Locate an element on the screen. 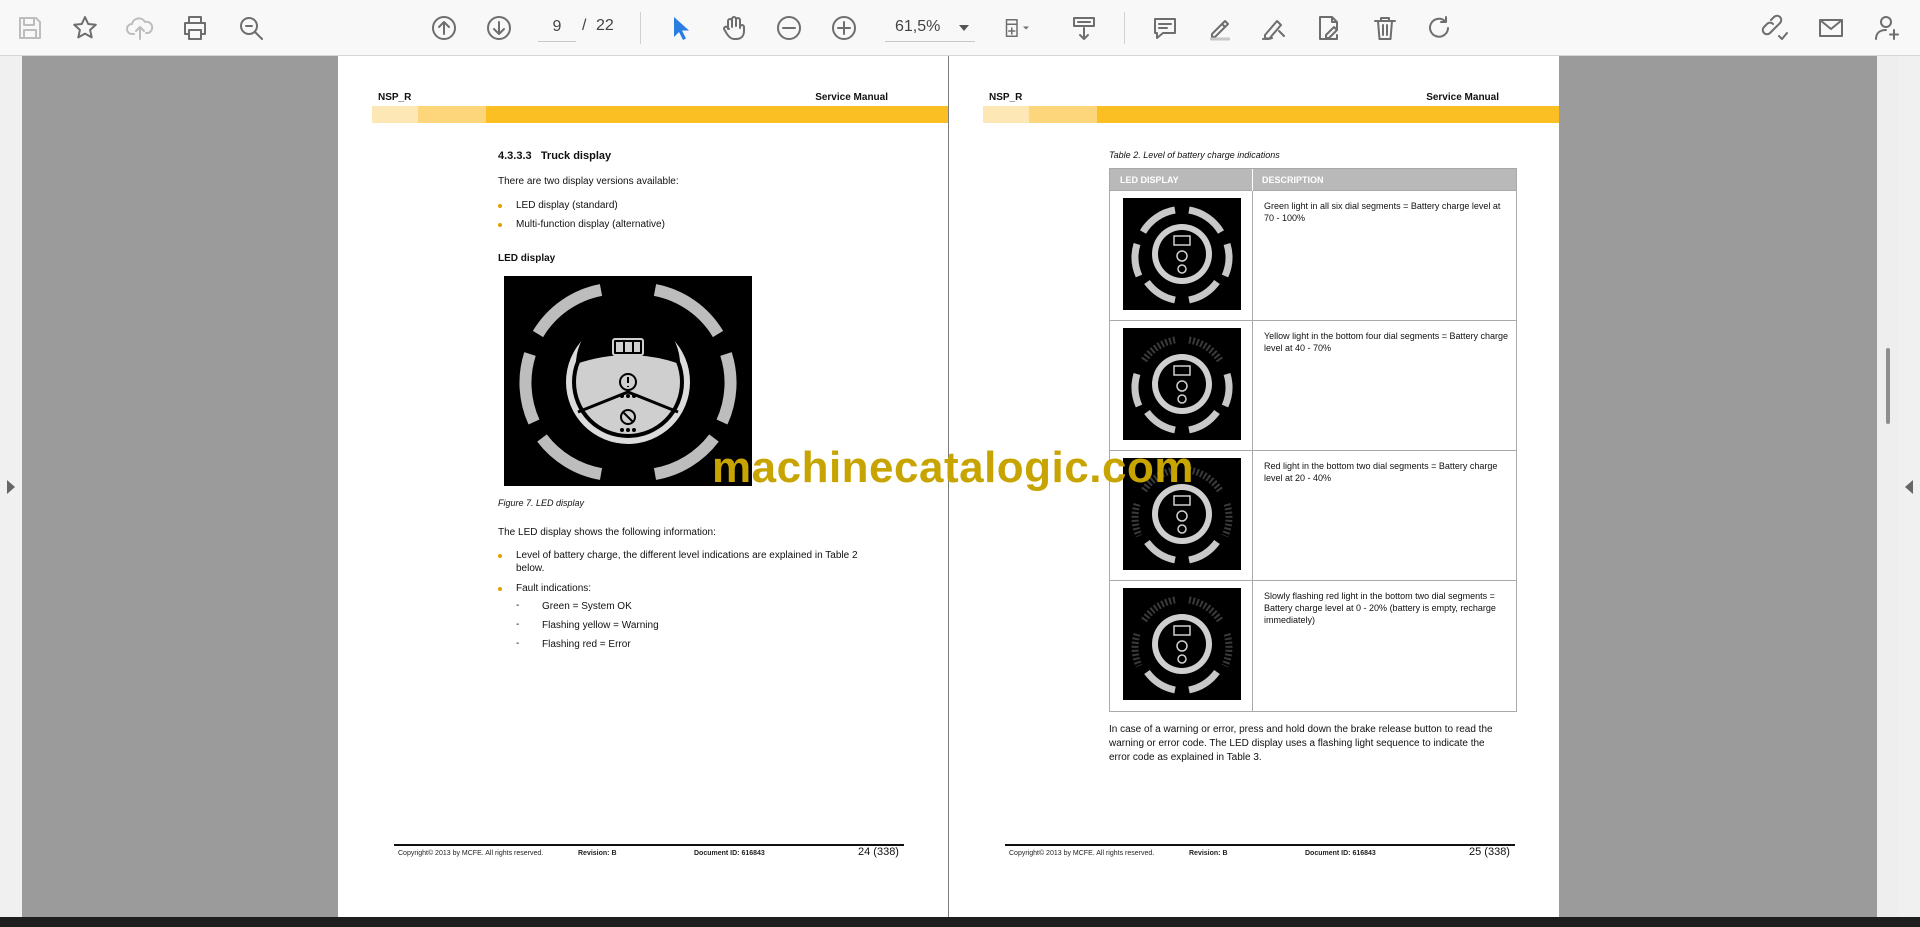  add-user-icon is located at coordinates (1888, 28).